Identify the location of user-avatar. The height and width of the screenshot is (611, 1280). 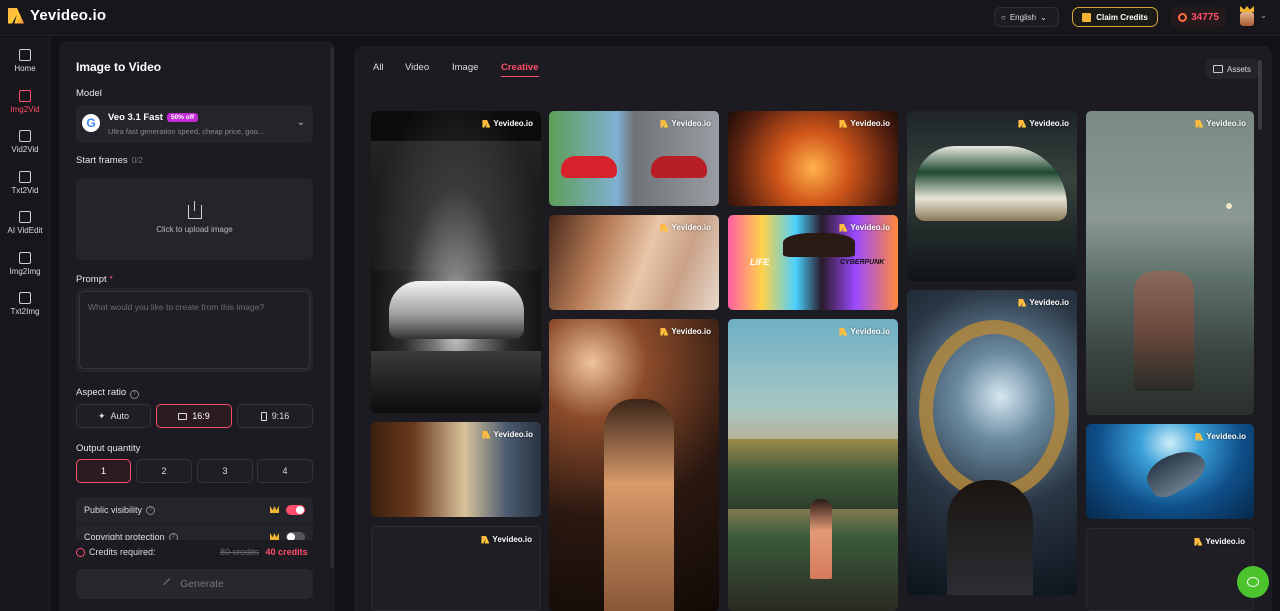
(1247, 17).